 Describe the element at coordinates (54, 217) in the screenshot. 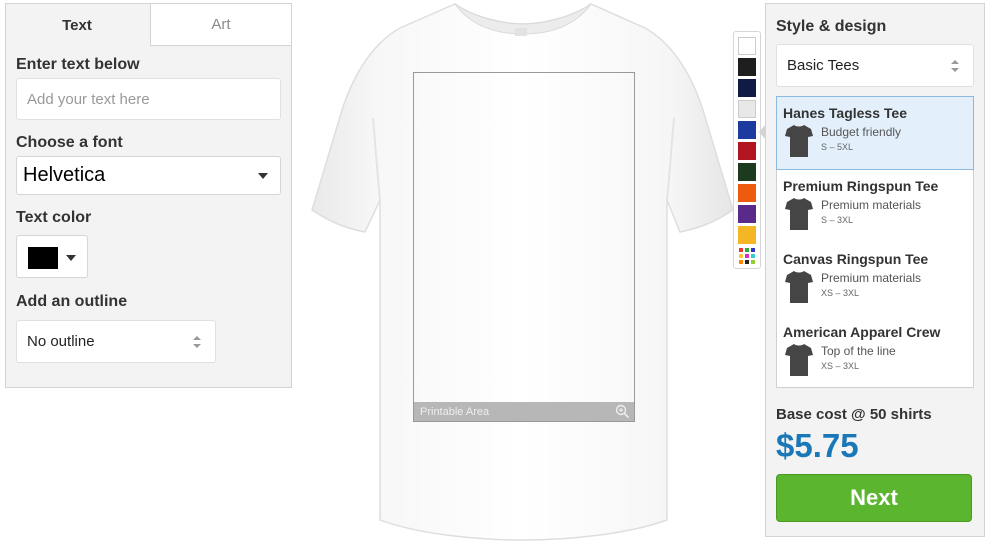

I see `text-color-label: Text color` at that location.